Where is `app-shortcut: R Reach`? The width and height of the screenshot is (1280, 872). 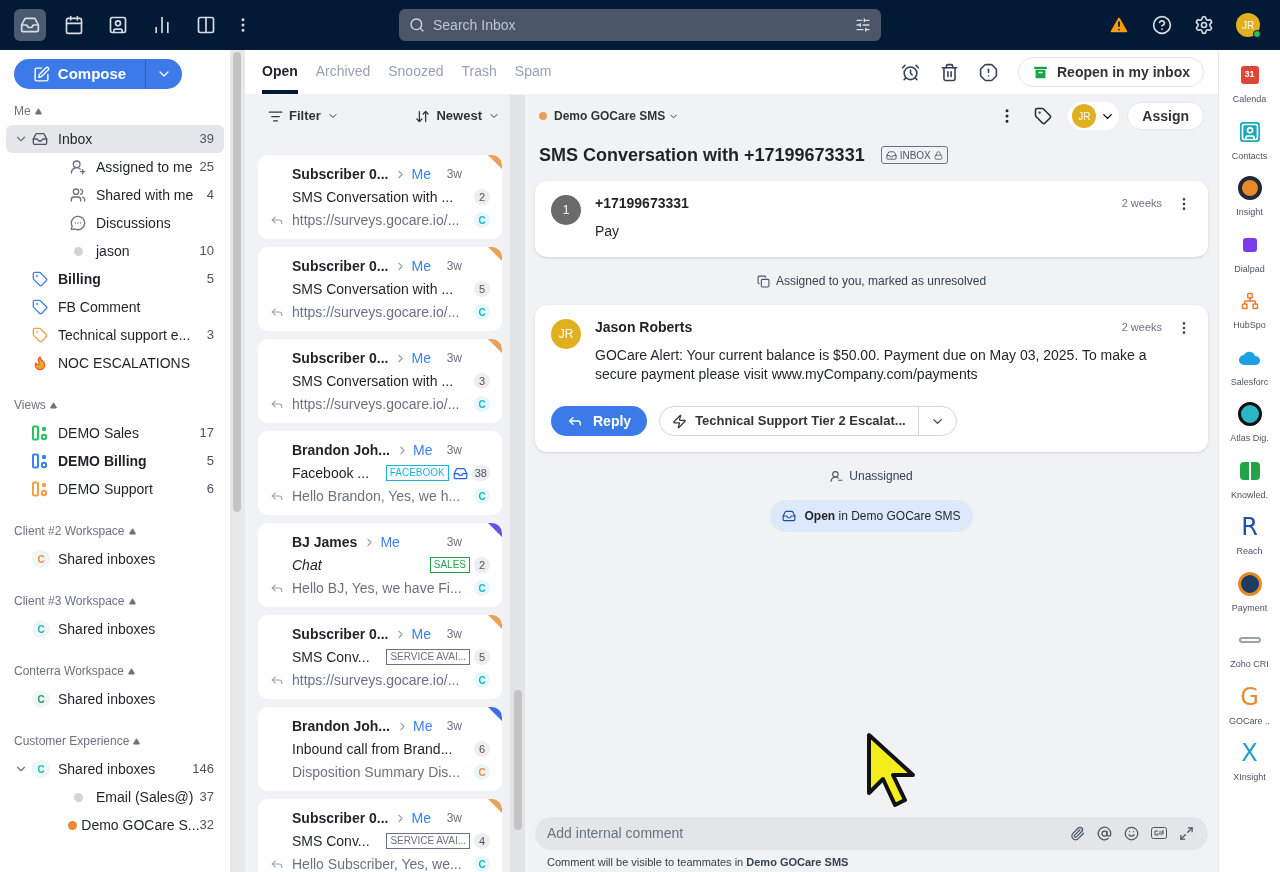 app-shortcut: R Reach is located at coordinates (1249, 536).